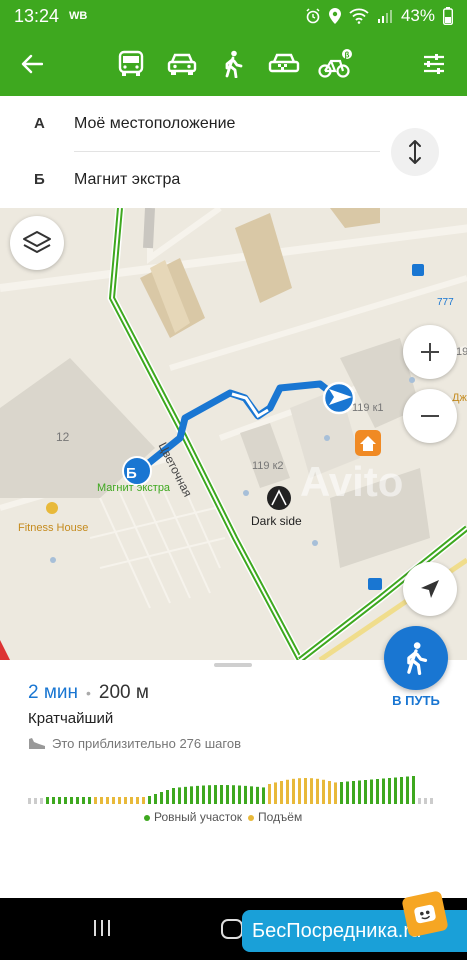 The width and height of the screenshot is (467, 960). I want to click on route-distance: 200 м, so click(123, 692).